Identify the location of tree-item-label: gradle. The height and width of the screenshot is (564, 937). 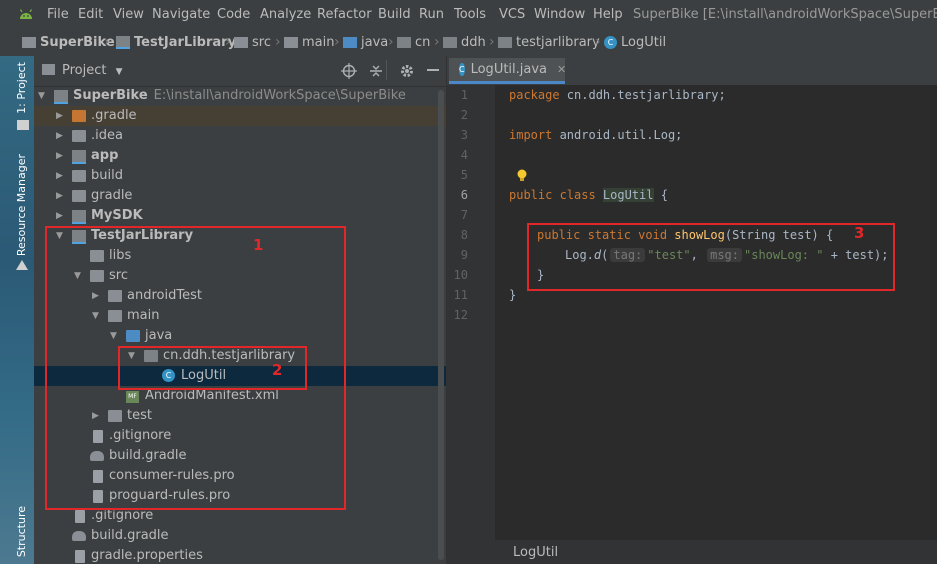
(112, 195).